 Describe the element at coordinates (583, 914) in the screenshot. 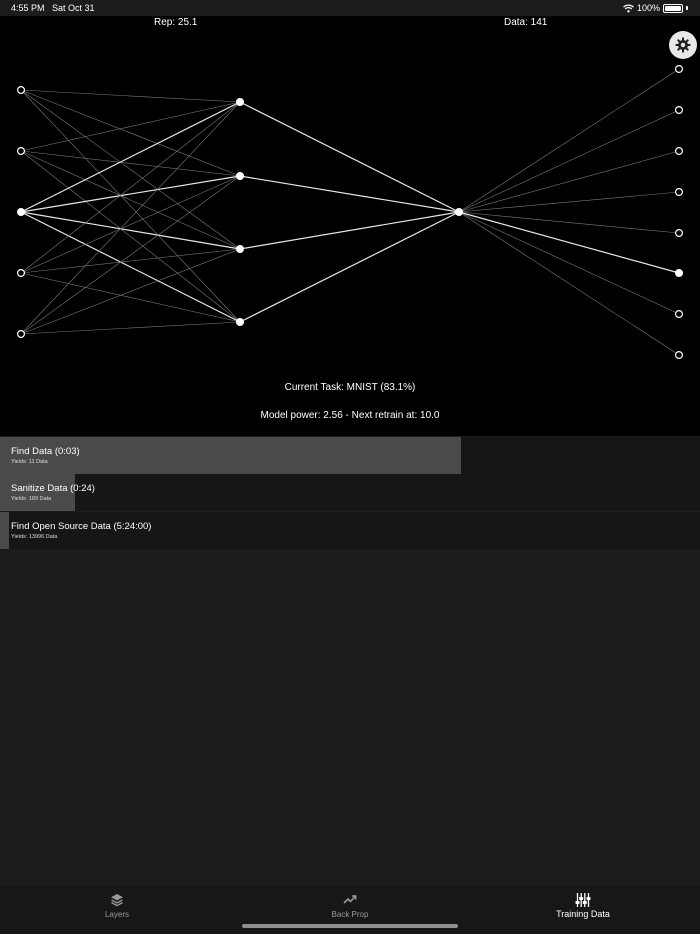

I see `tab-label: Training Data` at that location.